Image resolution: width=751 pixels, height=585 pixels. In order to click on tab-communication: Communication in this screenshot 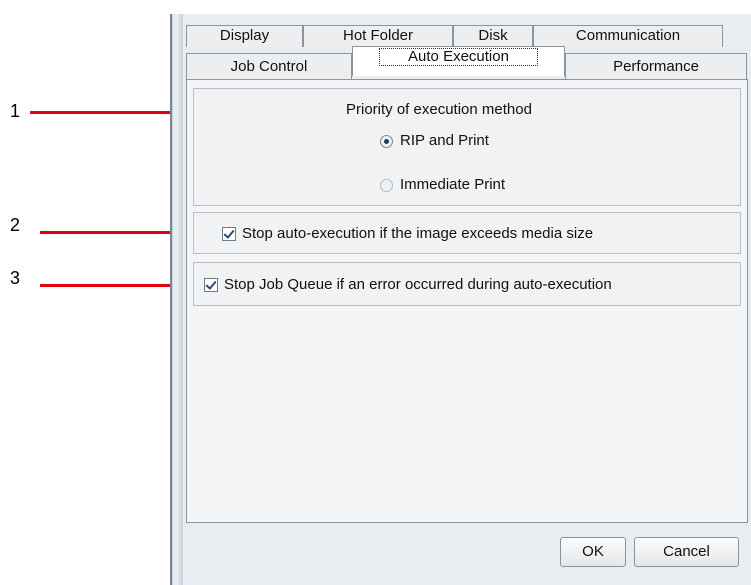, I will do `click(628, 36)`.